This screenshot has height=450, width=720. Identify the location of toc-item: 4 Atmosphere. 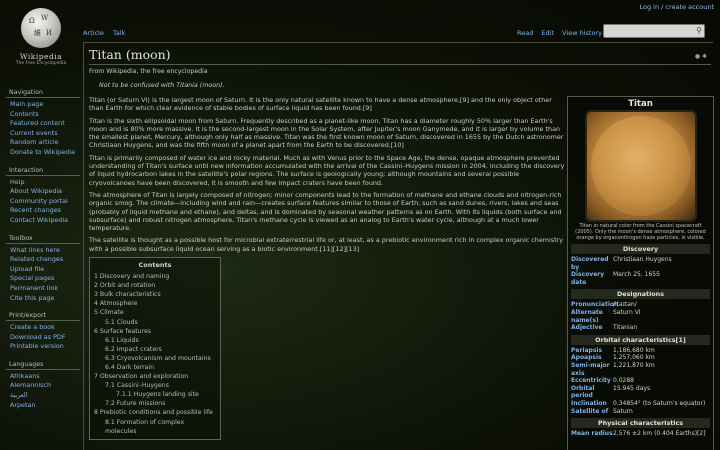
(155, 303).